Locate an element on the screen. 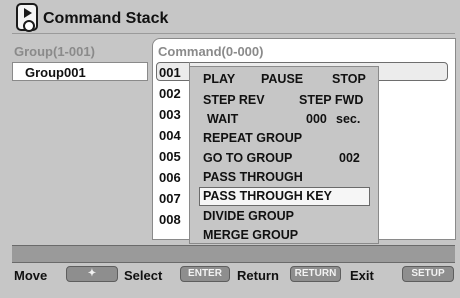  menu-item-step-fwd: STEP FWD is located at coordinates (331, 100).